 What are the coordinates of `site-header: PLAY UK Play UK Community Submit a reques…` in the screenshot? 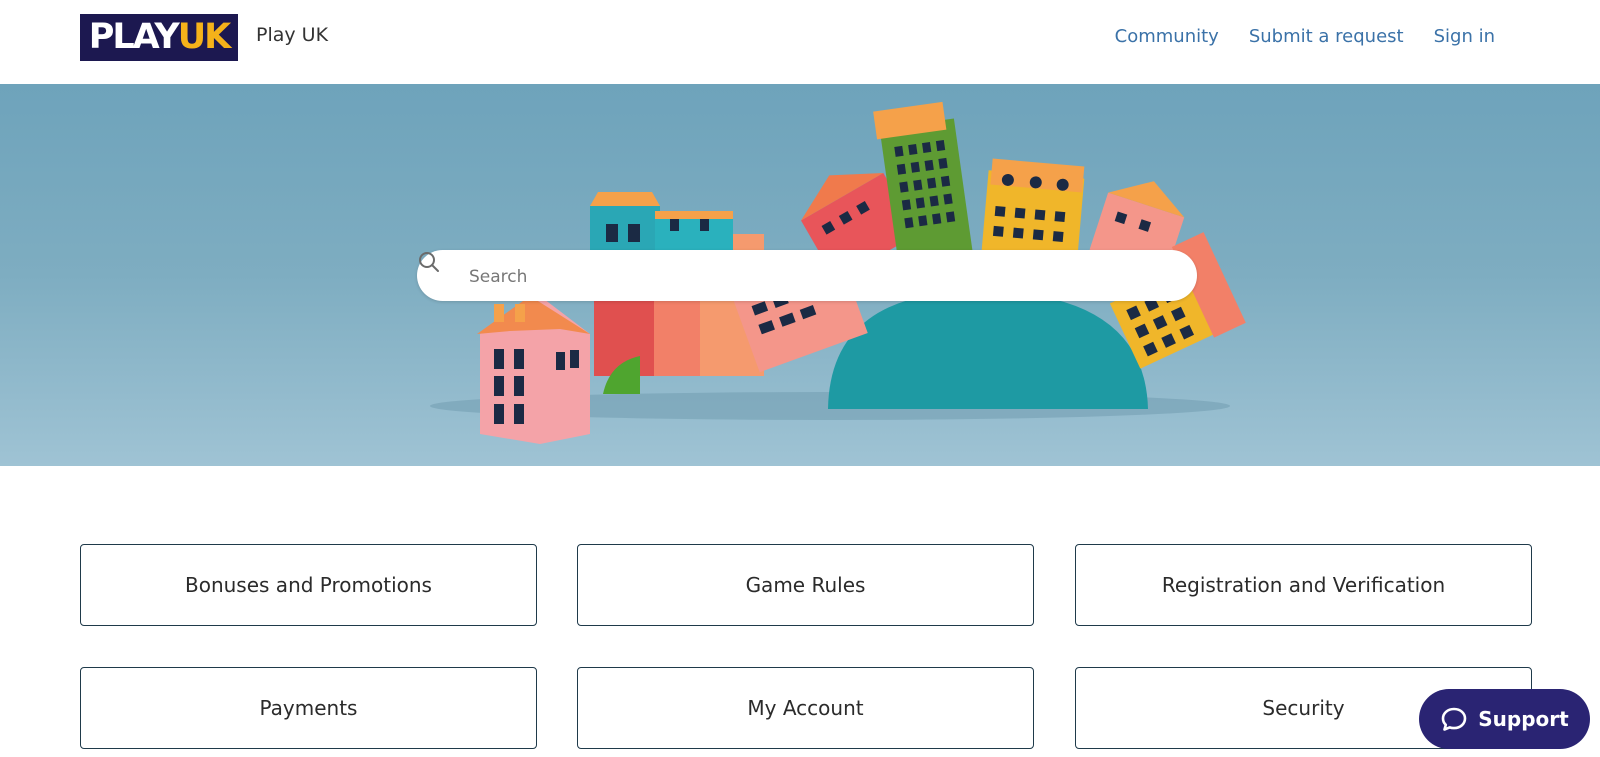 It's located at (800, 42).